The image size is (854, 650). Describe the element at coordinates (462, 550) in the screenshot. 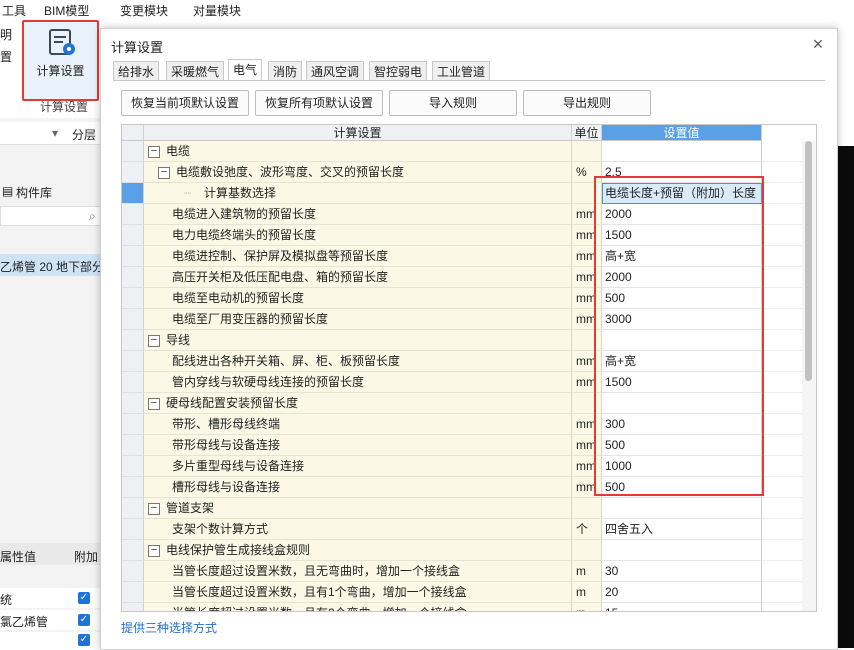

I see `table-row: − 电线保护管生成接线盒规则` at that location.